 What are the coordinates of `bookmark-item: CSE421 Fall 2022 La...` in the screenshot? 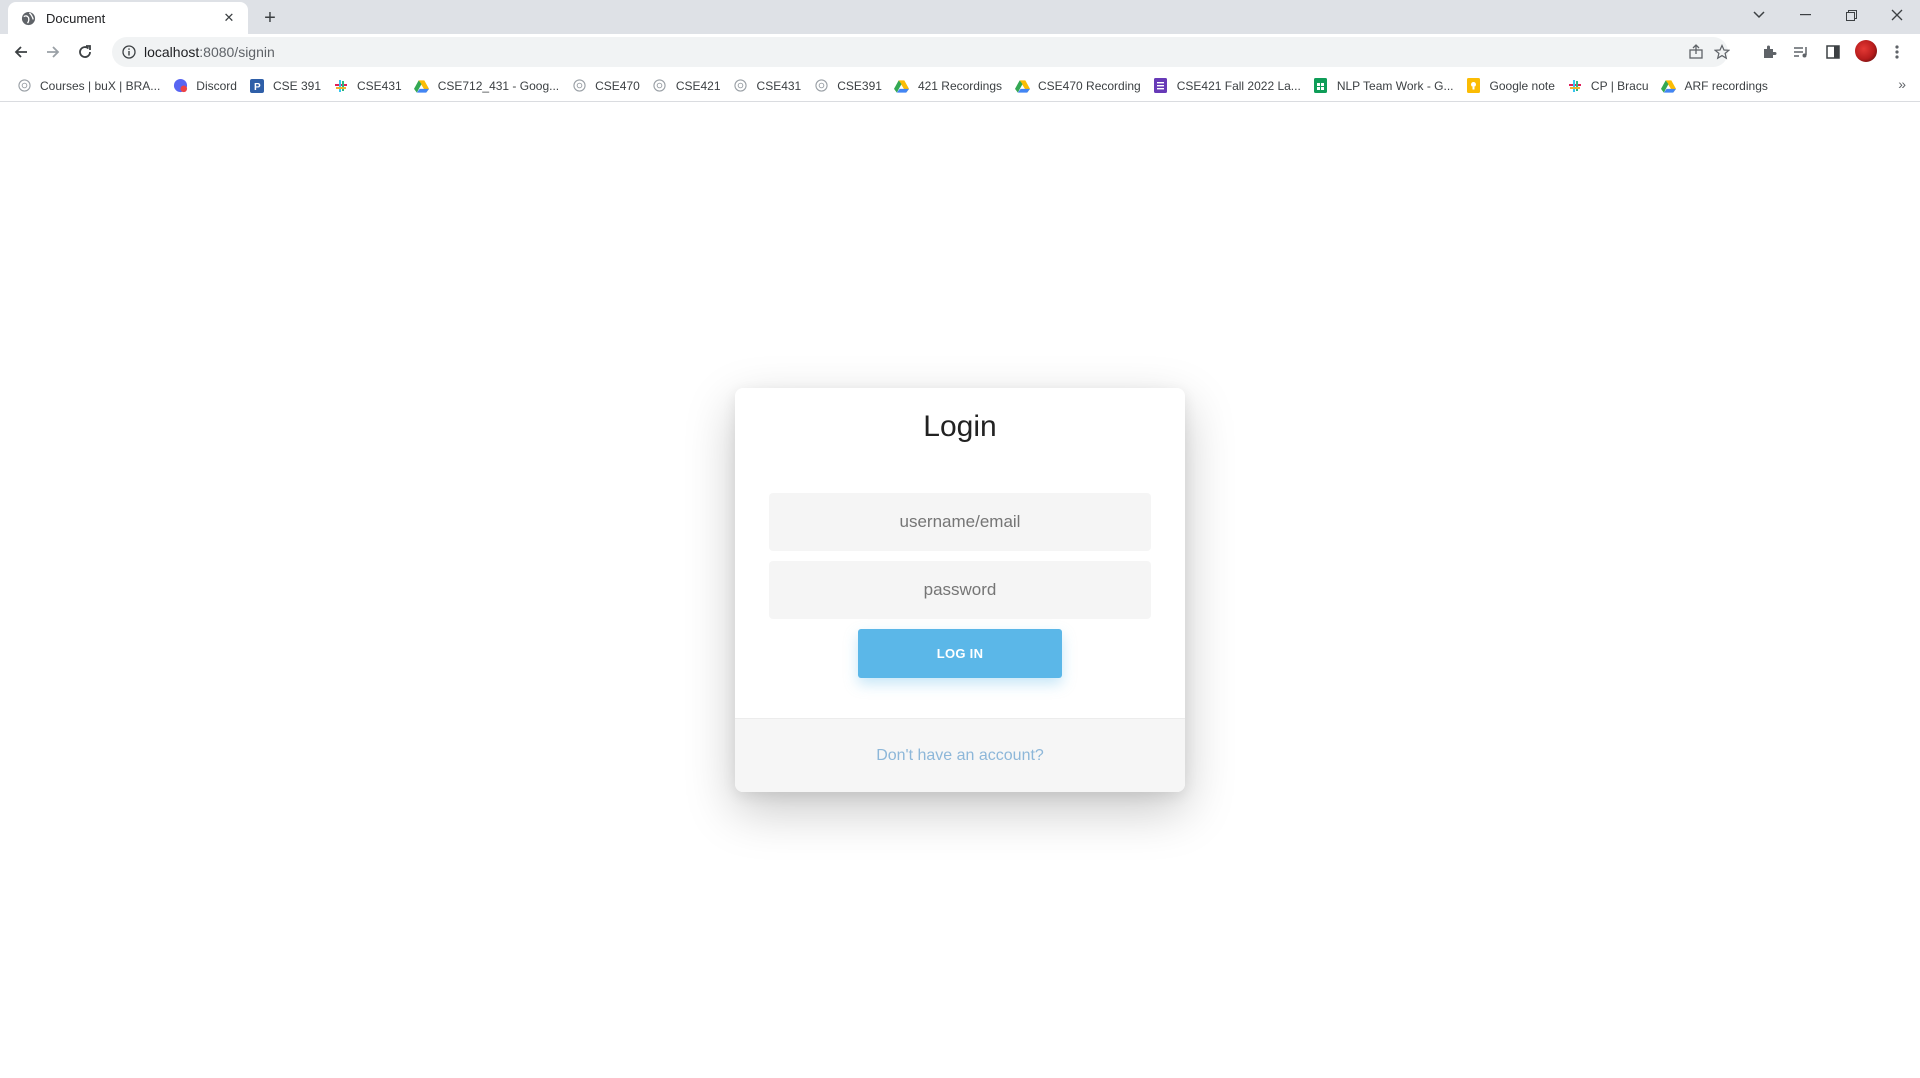 It's located at (1229, 86).